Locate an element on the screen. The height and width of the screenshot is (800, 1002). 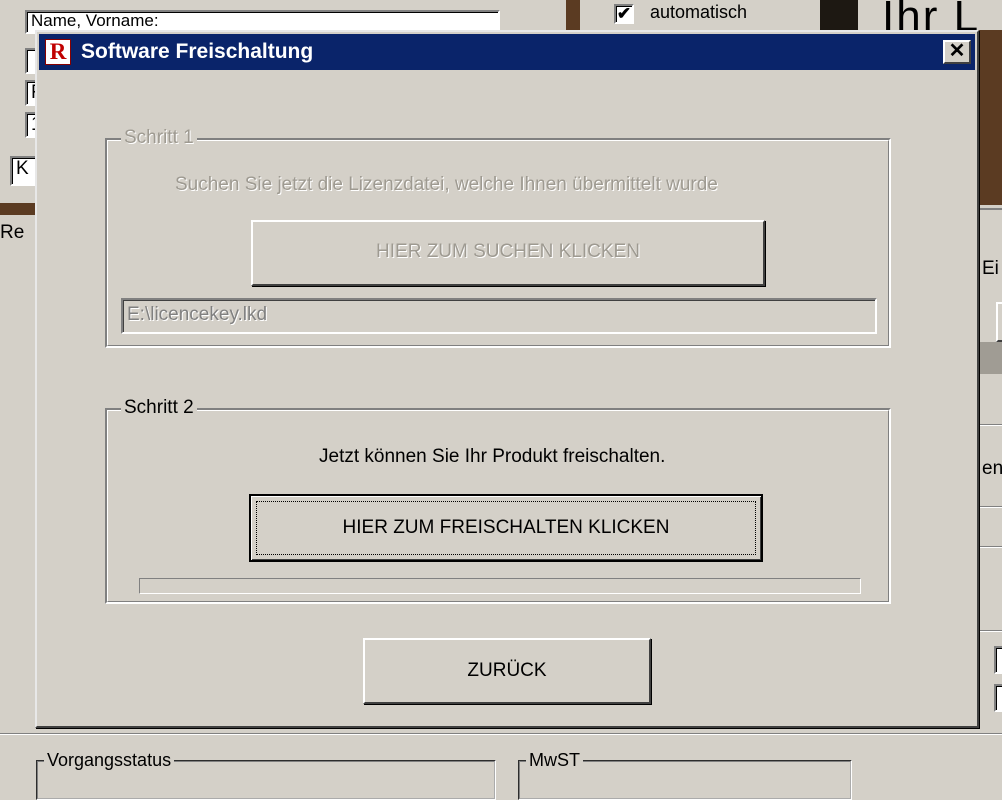
close-icon: ✕ is located at coordinates (957, 51).